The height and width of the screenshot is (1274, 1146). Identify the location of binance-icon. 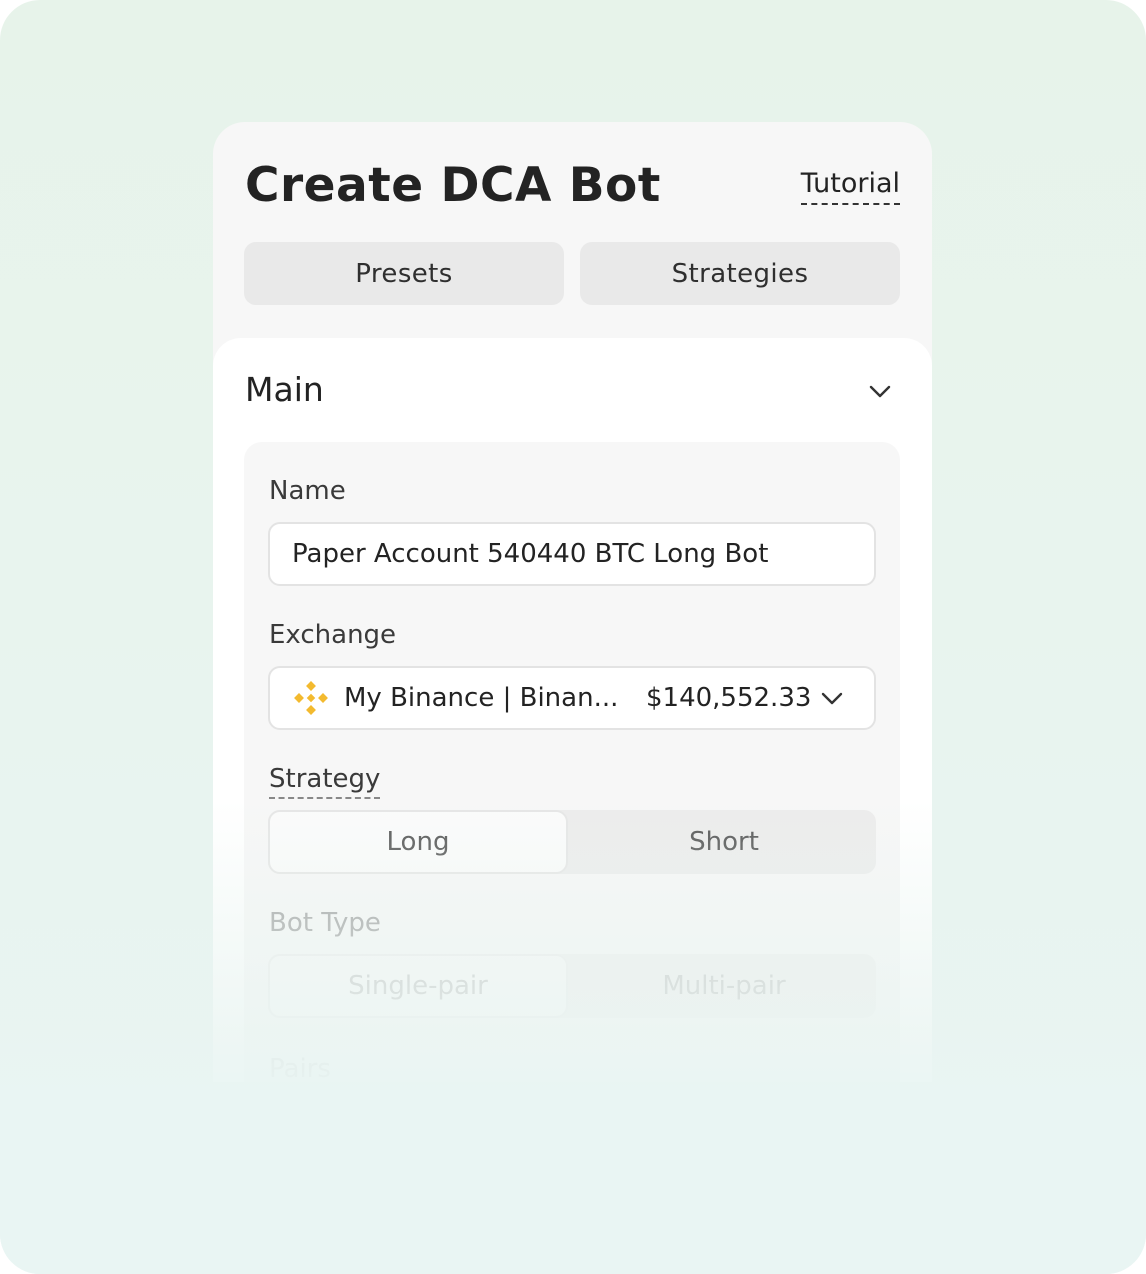
(311, 698).